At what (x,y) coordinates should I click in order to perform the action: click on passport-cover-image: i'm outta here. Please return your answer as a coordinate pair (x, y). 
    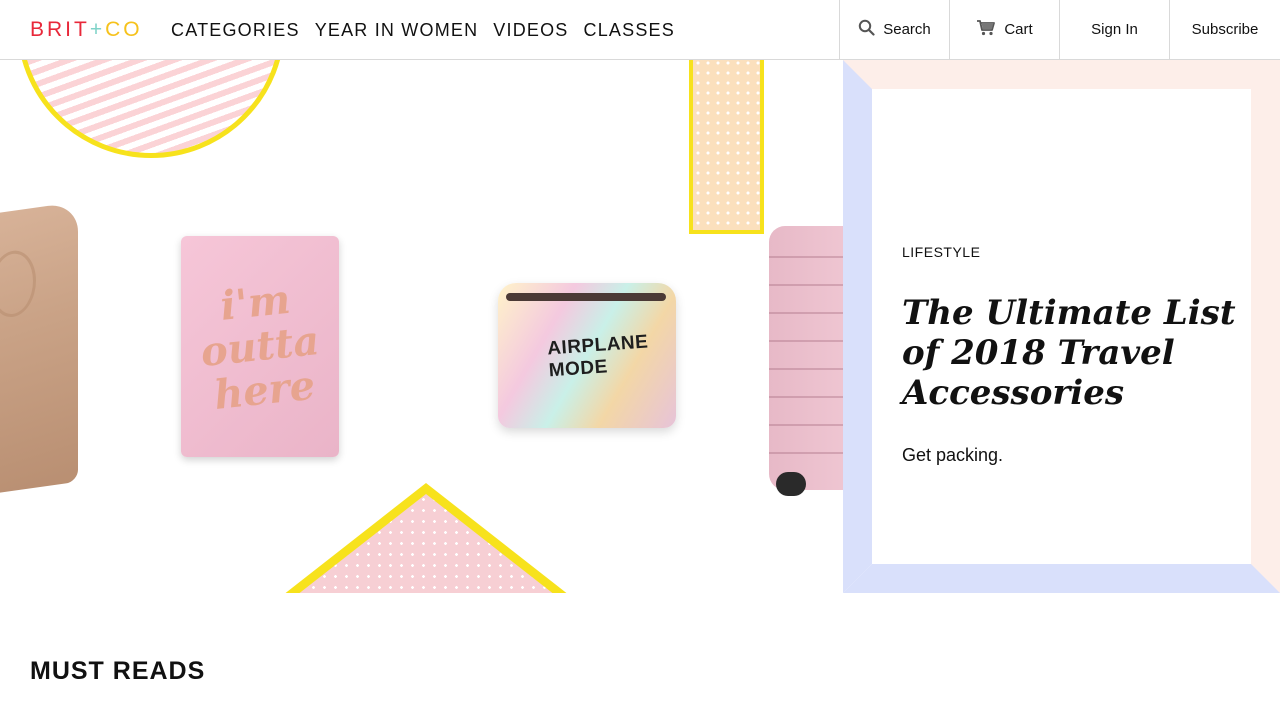
    Looking at the image, I should click on (260, 346).